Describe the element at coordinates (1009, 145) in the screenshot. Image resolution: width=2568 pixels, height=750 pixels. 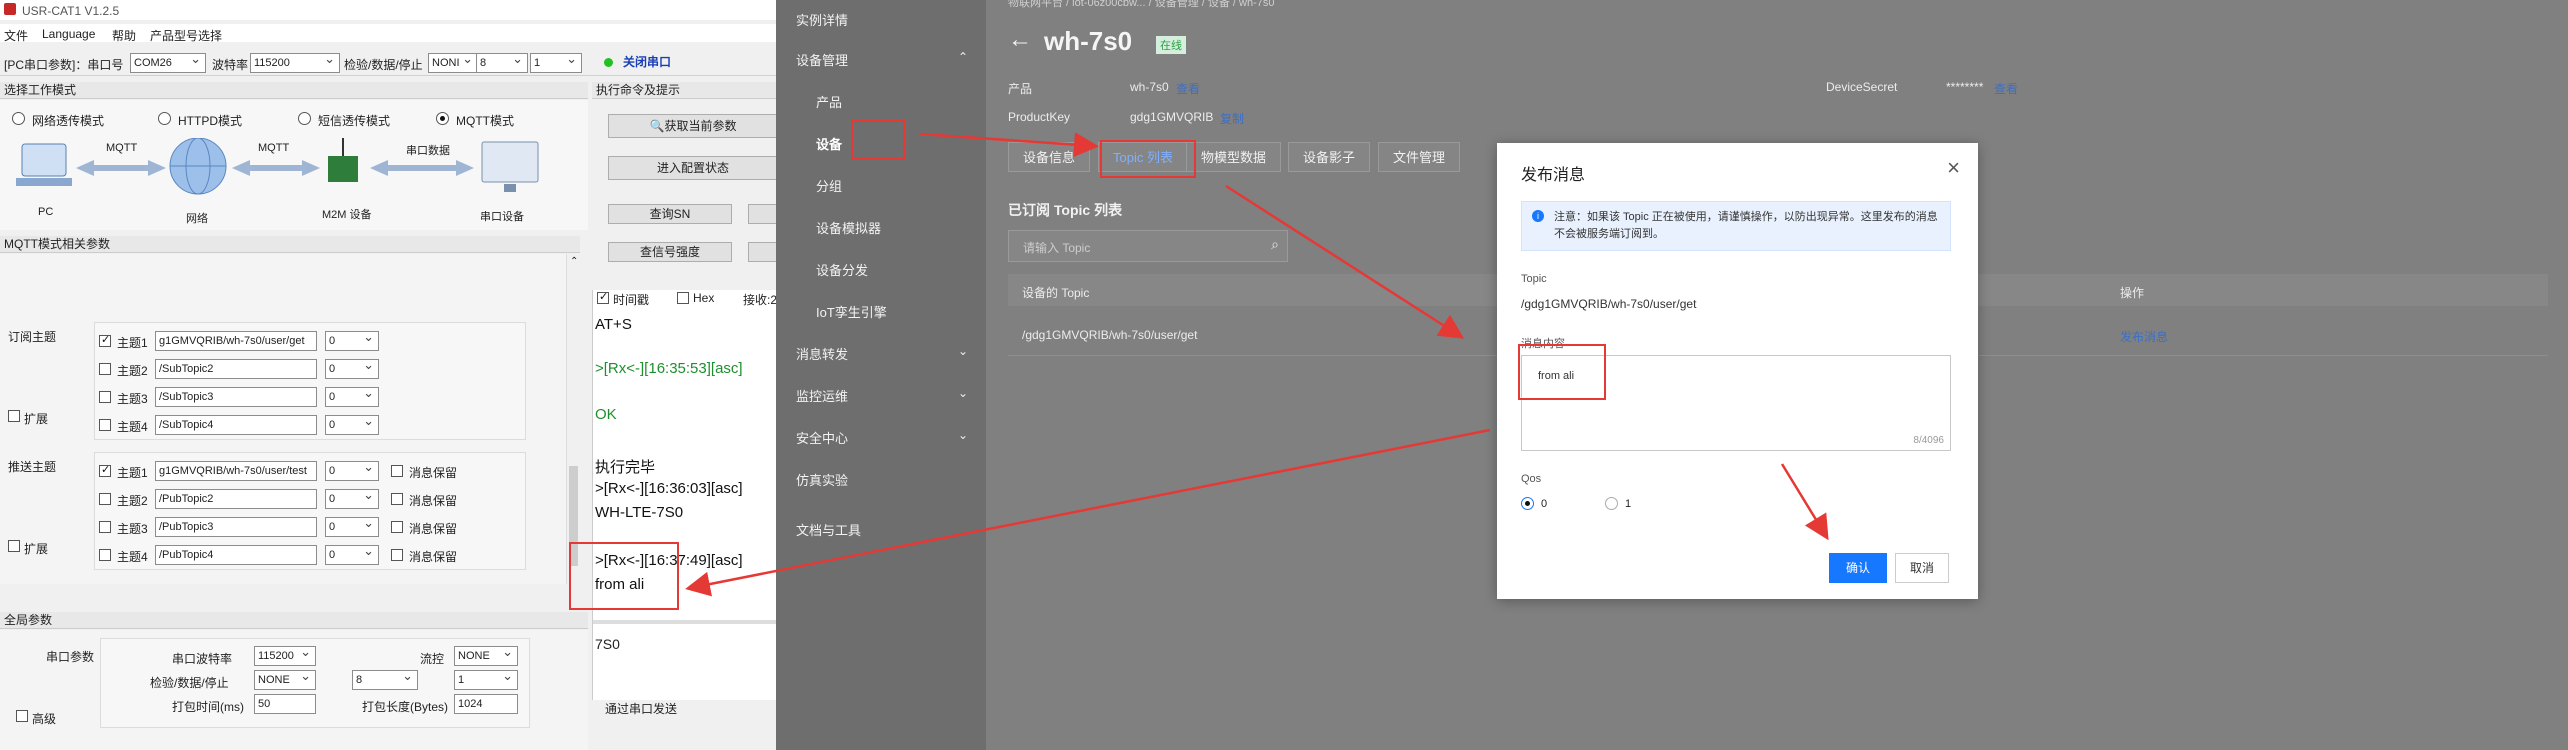
I see `arrow-to-topic-tab` at that location.